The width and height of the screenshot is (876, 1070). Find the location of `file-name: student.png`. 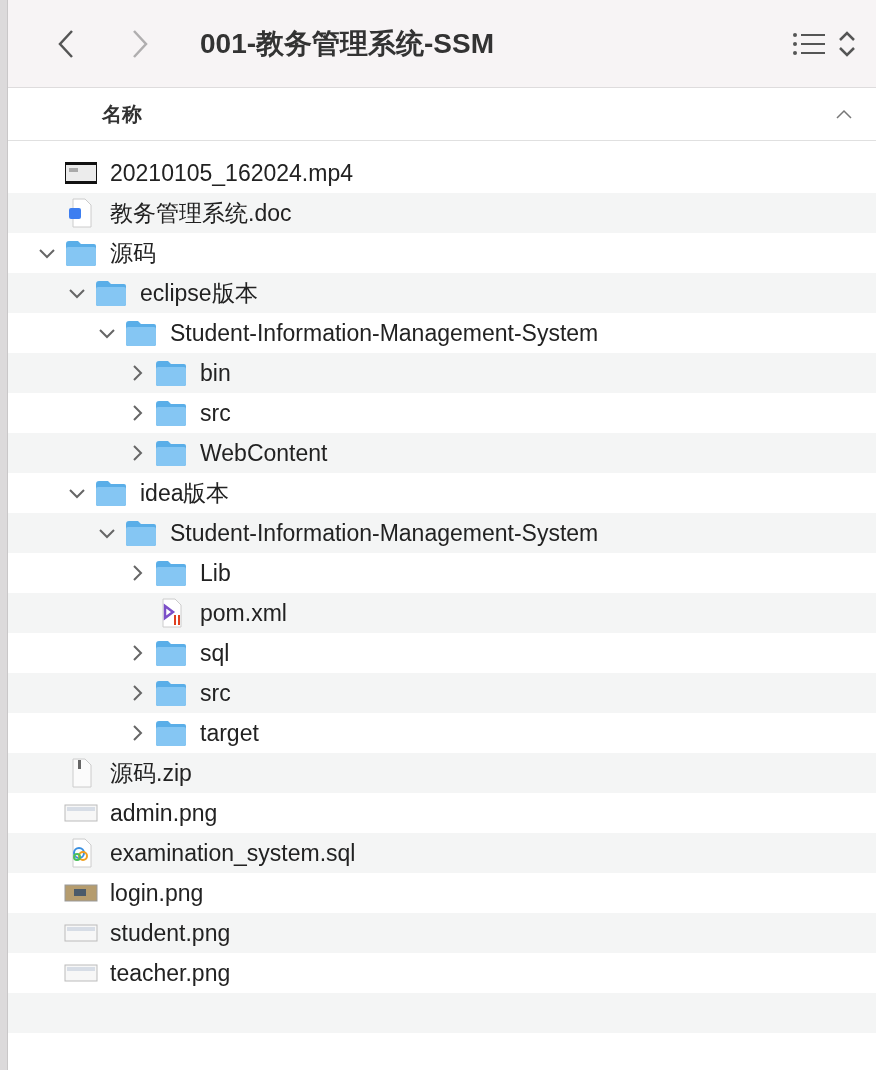

file-name: student.png is located at coordinates (170, 933).